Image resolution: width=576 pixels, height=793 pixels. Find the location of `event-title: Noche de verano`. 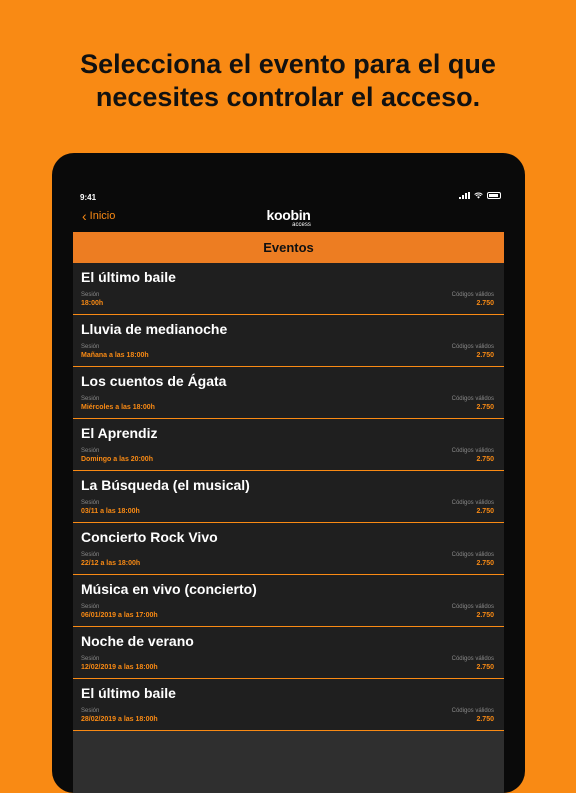

event-title: Noche de verano is located at coordinates (137, 641).